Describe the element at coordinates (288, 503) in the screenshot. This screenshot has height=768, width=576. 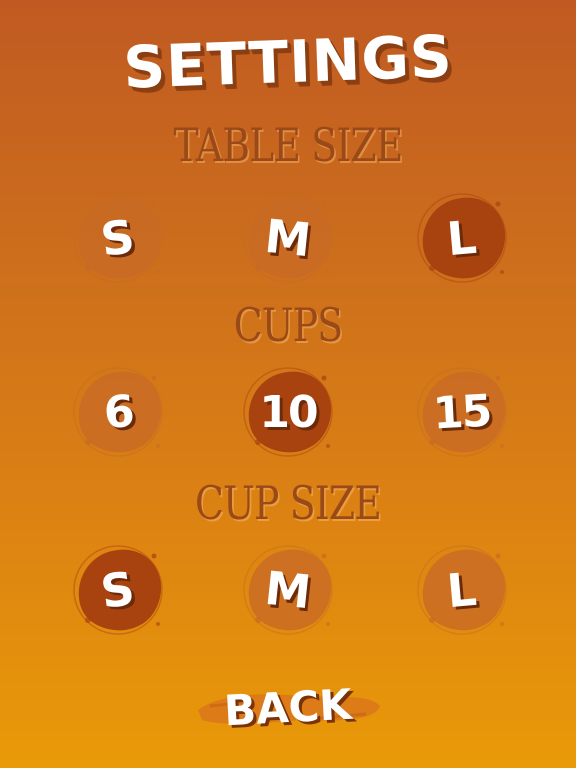
I see `cup-size-label: CUP SIZE` at that location.